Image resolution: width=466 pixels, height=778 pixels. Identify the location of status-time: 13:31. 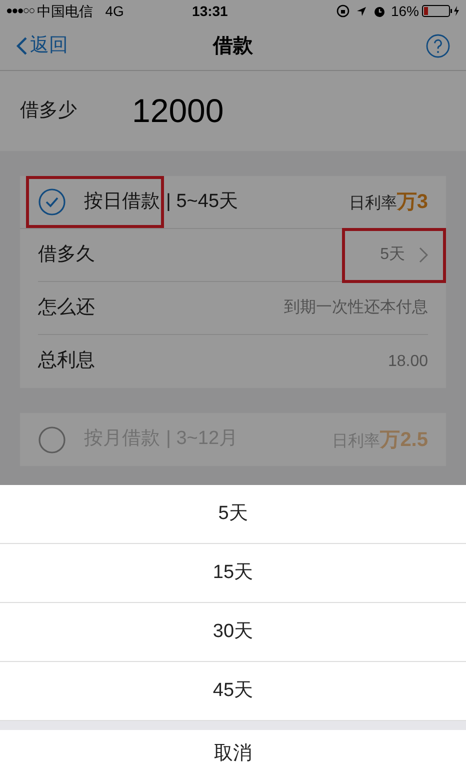
(210, 11).